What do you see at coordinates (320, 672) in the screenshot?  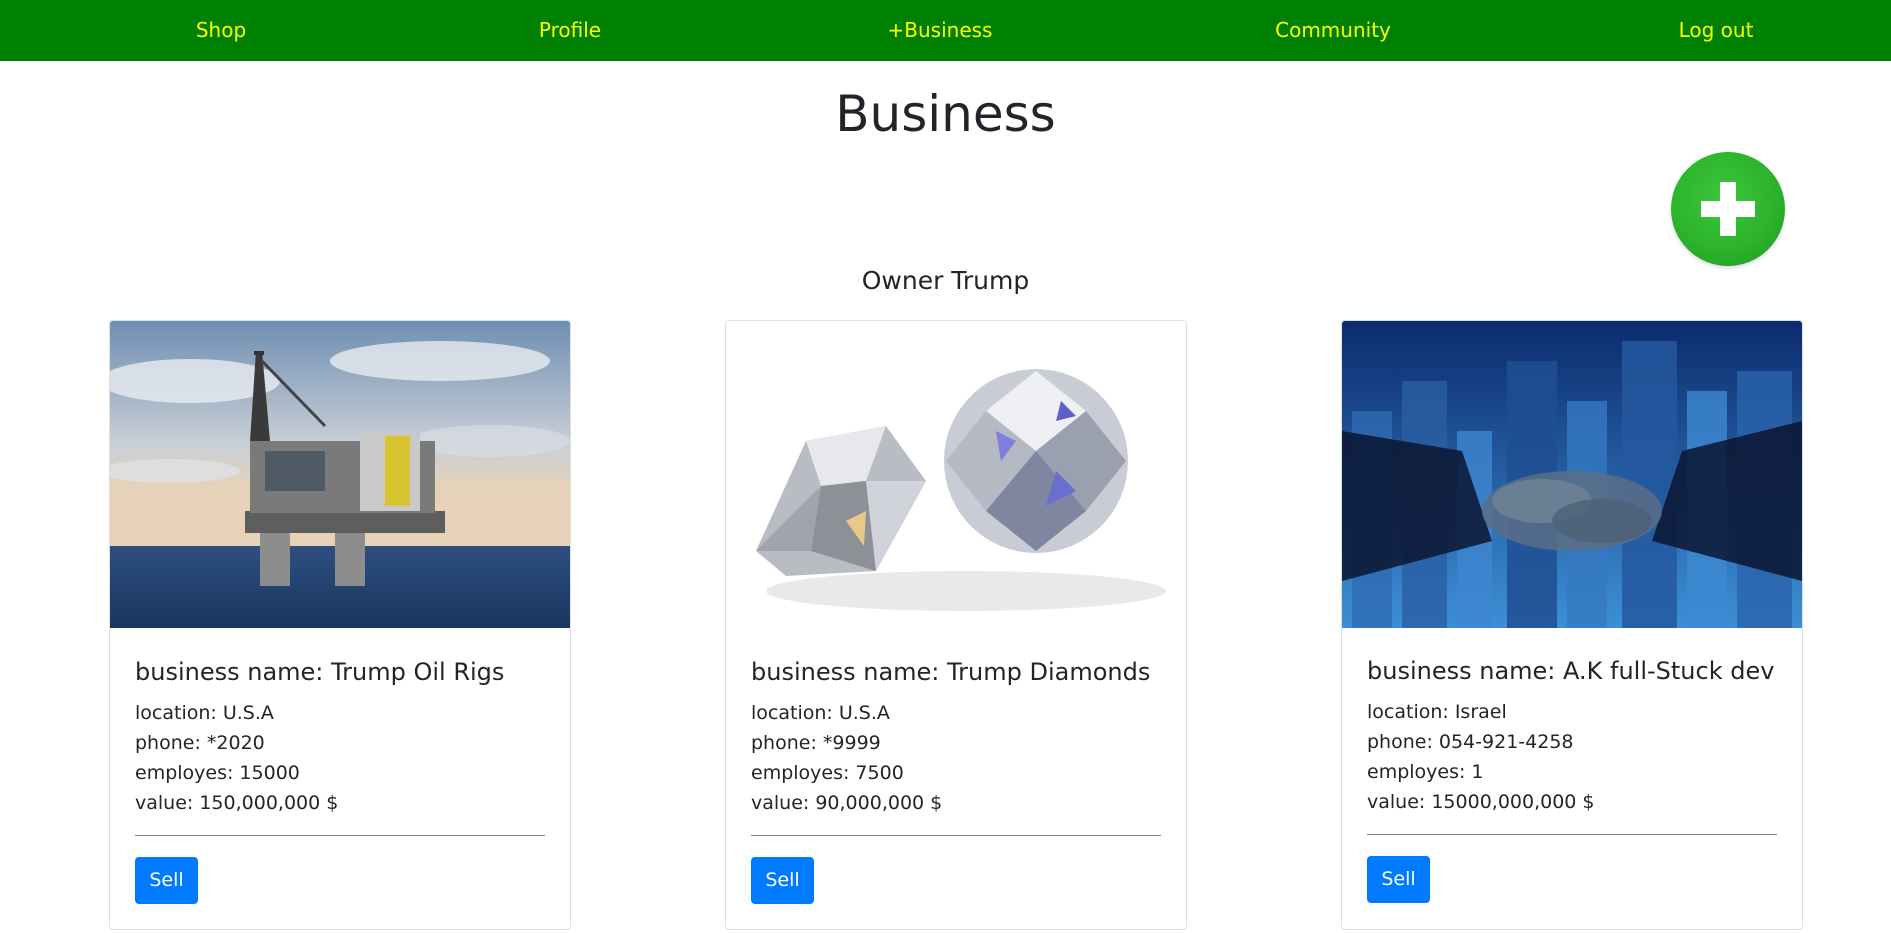 I see `business-name: business name: Trump Oil Rigs` at bounding box center [320, 672].